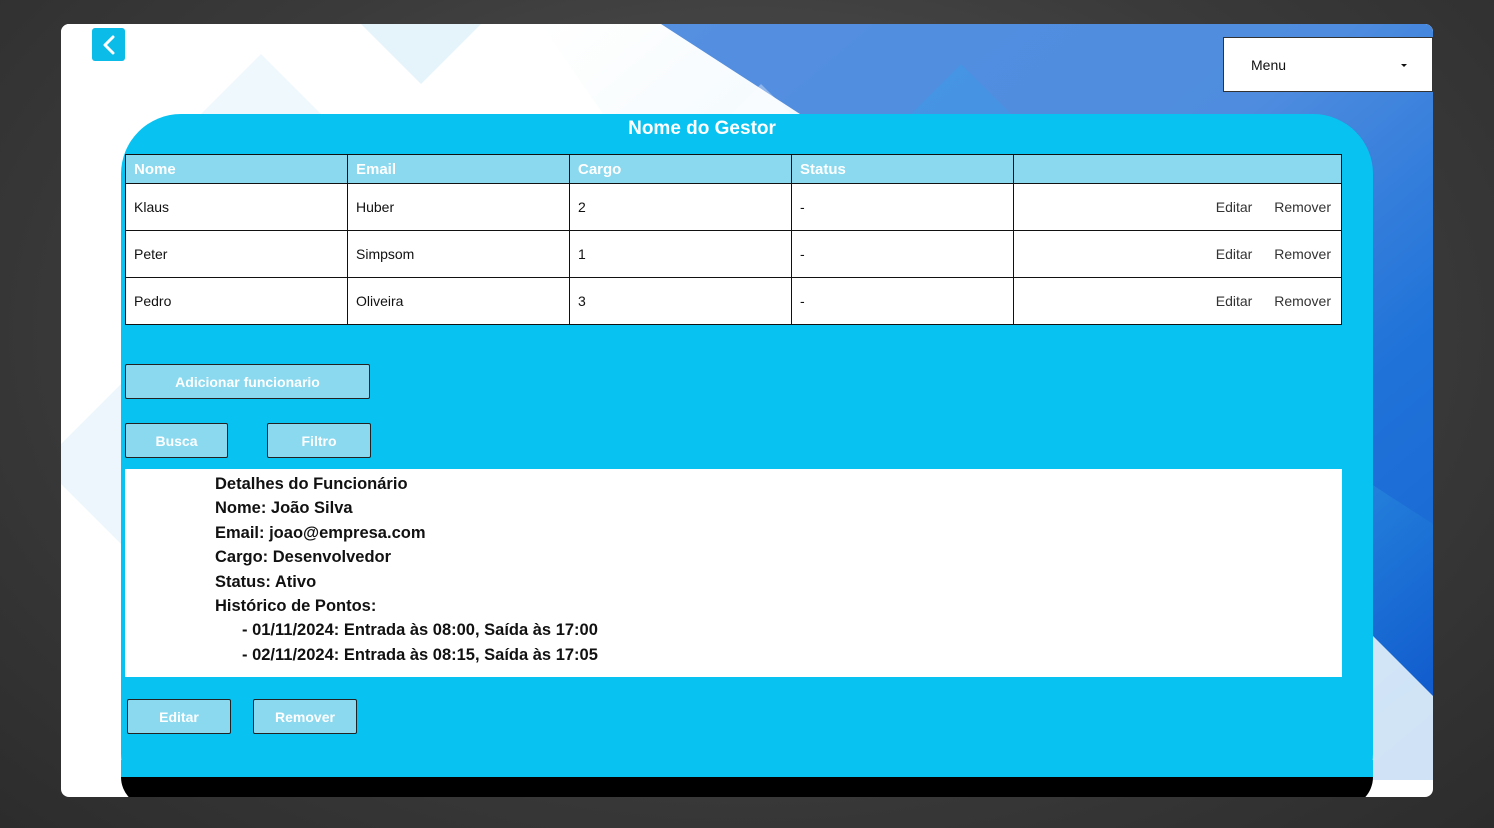  I want to click on details-status: Status: Ativo, so click(266, 581).